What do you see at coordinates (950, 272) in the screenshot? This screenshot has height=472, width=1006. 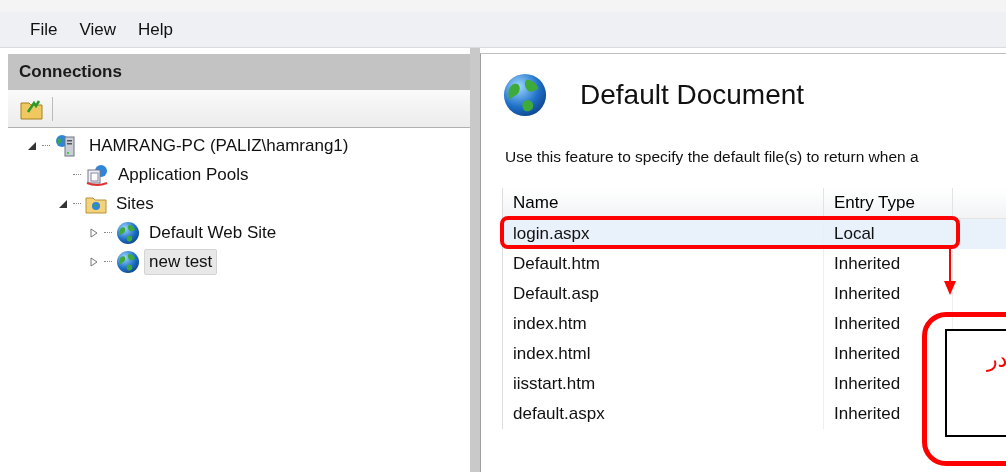 I see `arrow` at bounding box center [950, 272].